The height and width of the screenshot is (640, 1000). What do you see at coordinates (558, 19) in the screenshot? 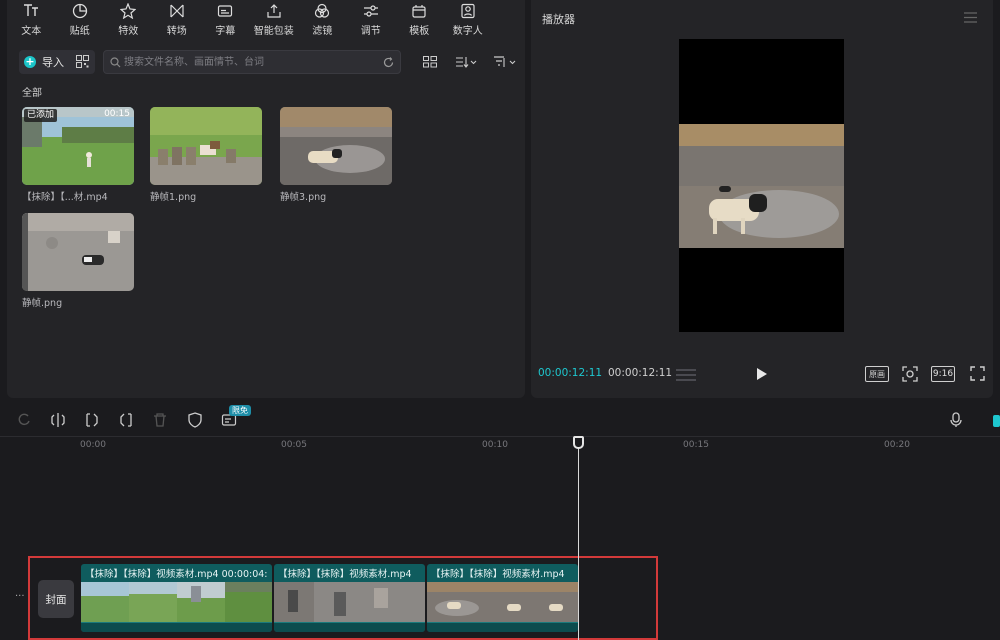
I see `player-title: 播放器` at bounding box center [558, 19].